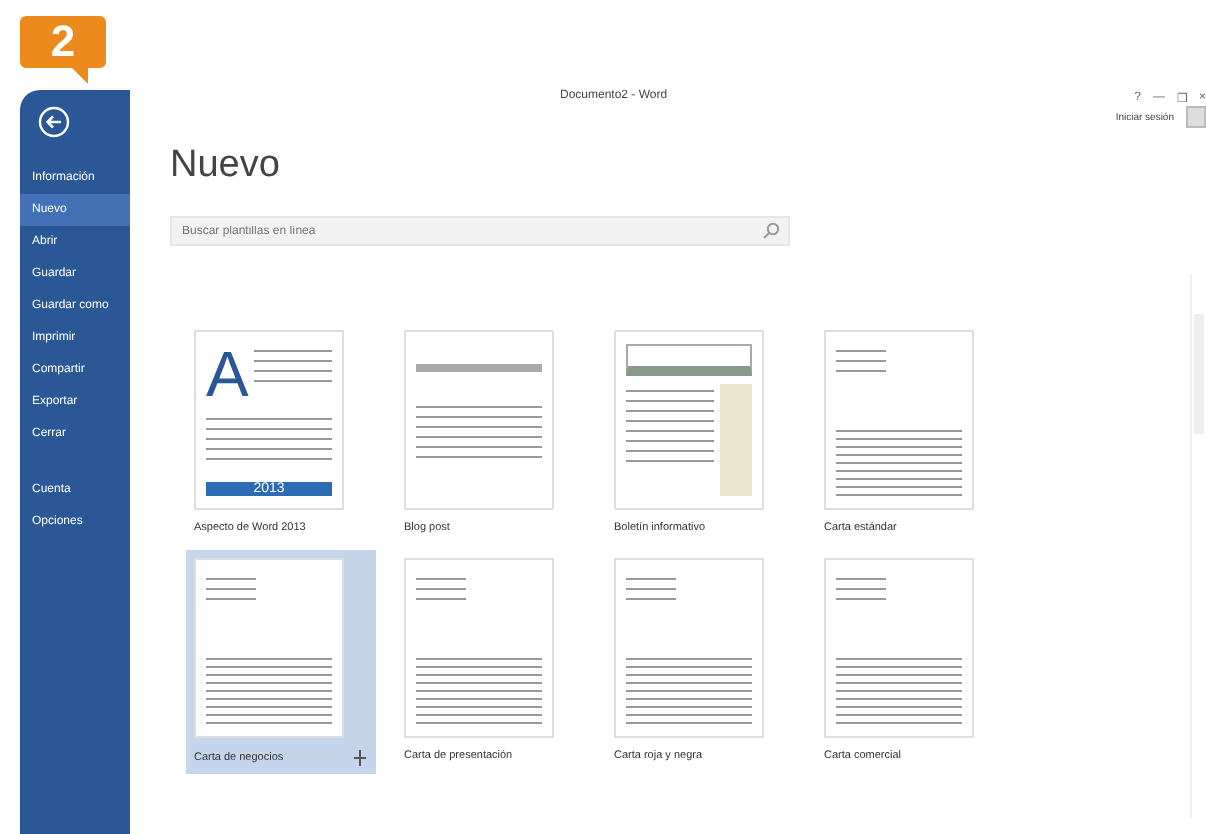 The height and width of the screenshot is (834, 1206). I want to click on step-badge: 2, so click(63, 50).